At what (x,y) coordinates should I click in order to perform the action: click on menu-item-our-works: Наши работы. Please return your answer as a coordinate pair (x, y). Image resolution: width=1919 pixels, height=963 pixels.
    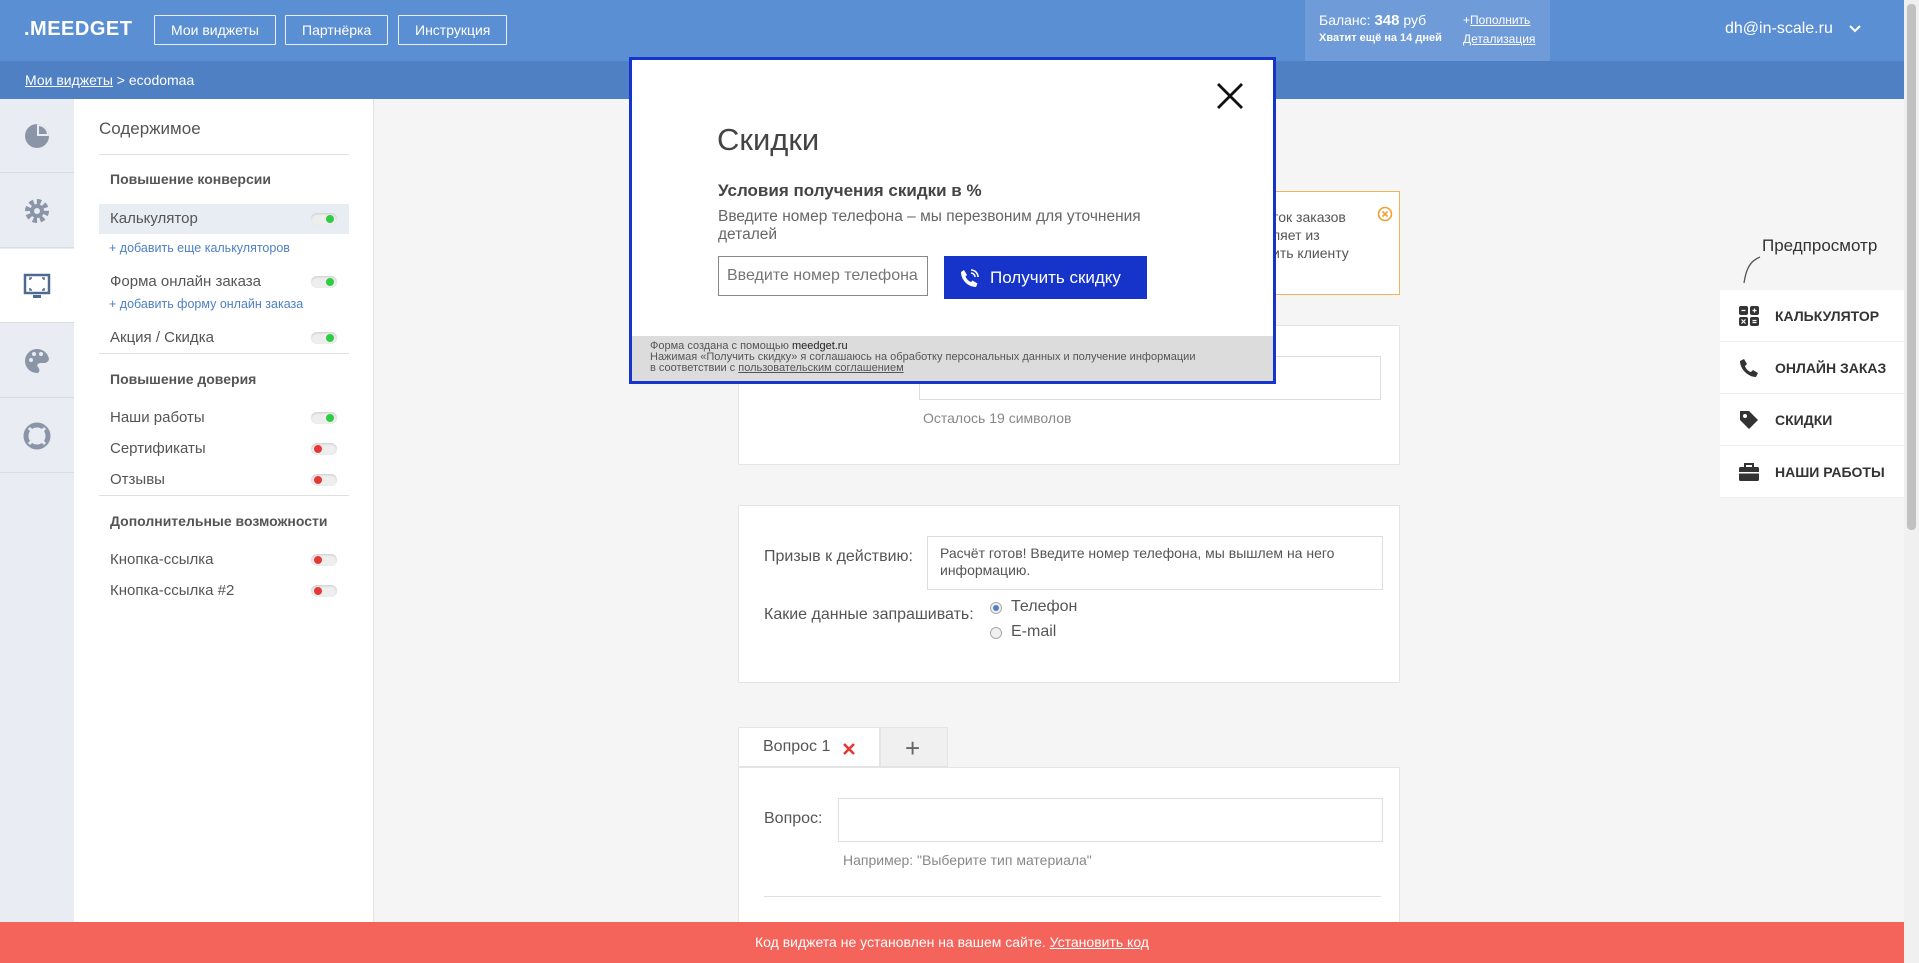
    Looking at the image, I should click on (224, 418).